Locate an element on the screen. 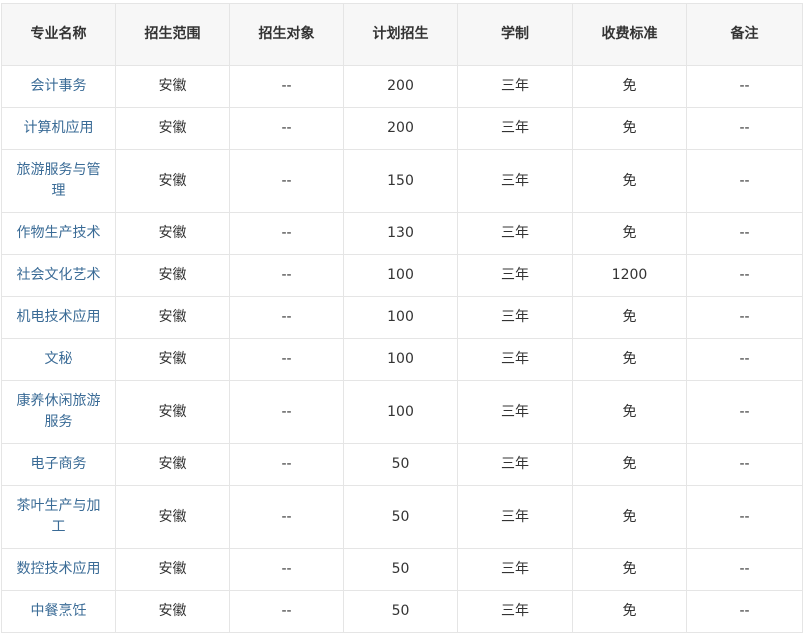  table-row: 中餐烹饪 安徽 -- 50 三年 免 -- is located at coordinates (402, 611).